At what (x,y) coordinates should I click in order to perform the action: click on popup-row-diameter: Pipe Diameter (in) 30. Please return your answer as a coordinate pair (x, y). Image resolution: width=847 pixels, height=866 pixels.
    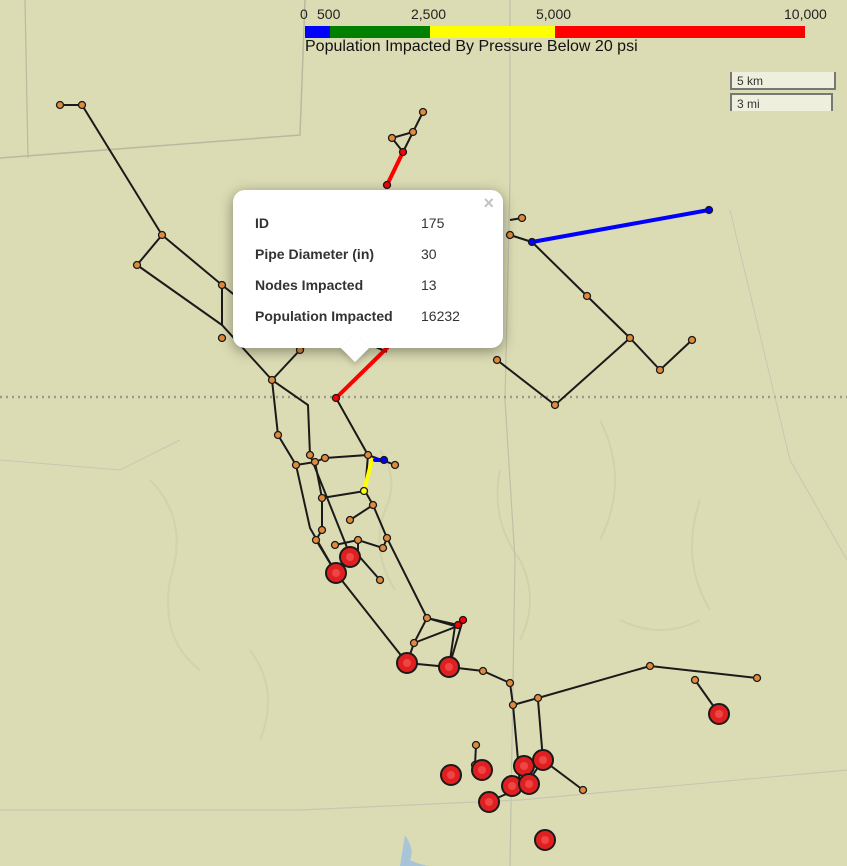
    Looking at the image, I should click on (357, 253).